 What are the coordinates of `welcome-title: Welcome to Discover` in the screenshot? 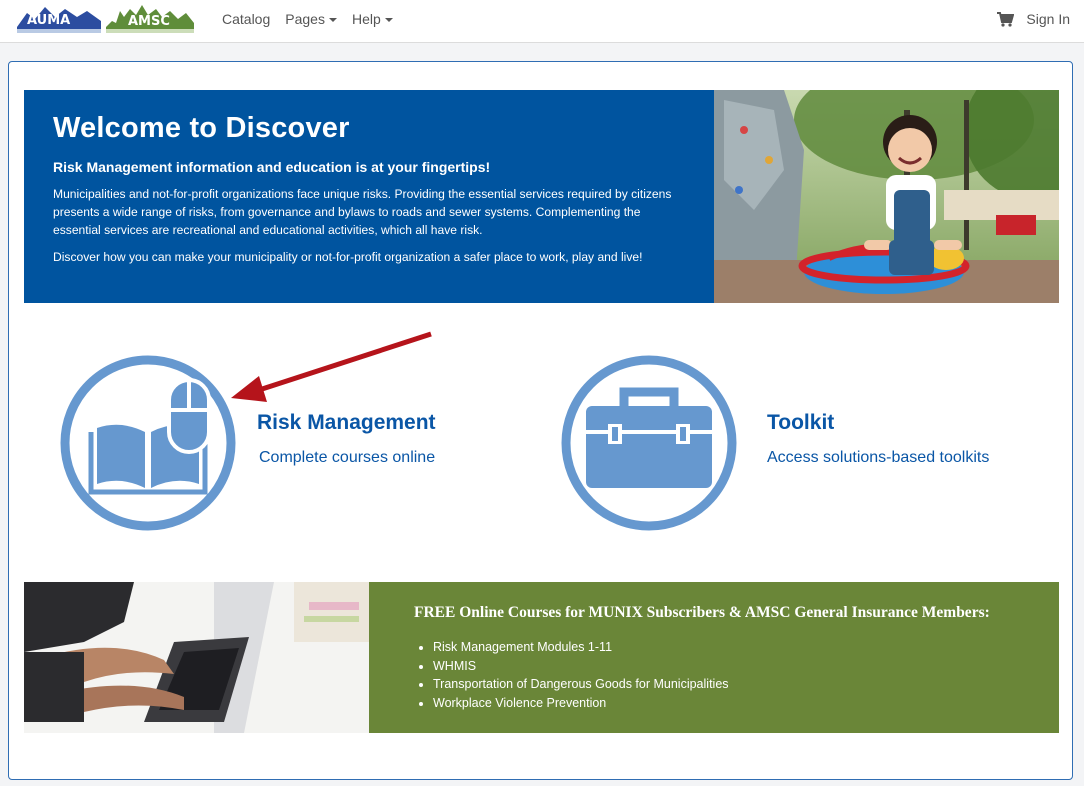 It's located at (201, 128).